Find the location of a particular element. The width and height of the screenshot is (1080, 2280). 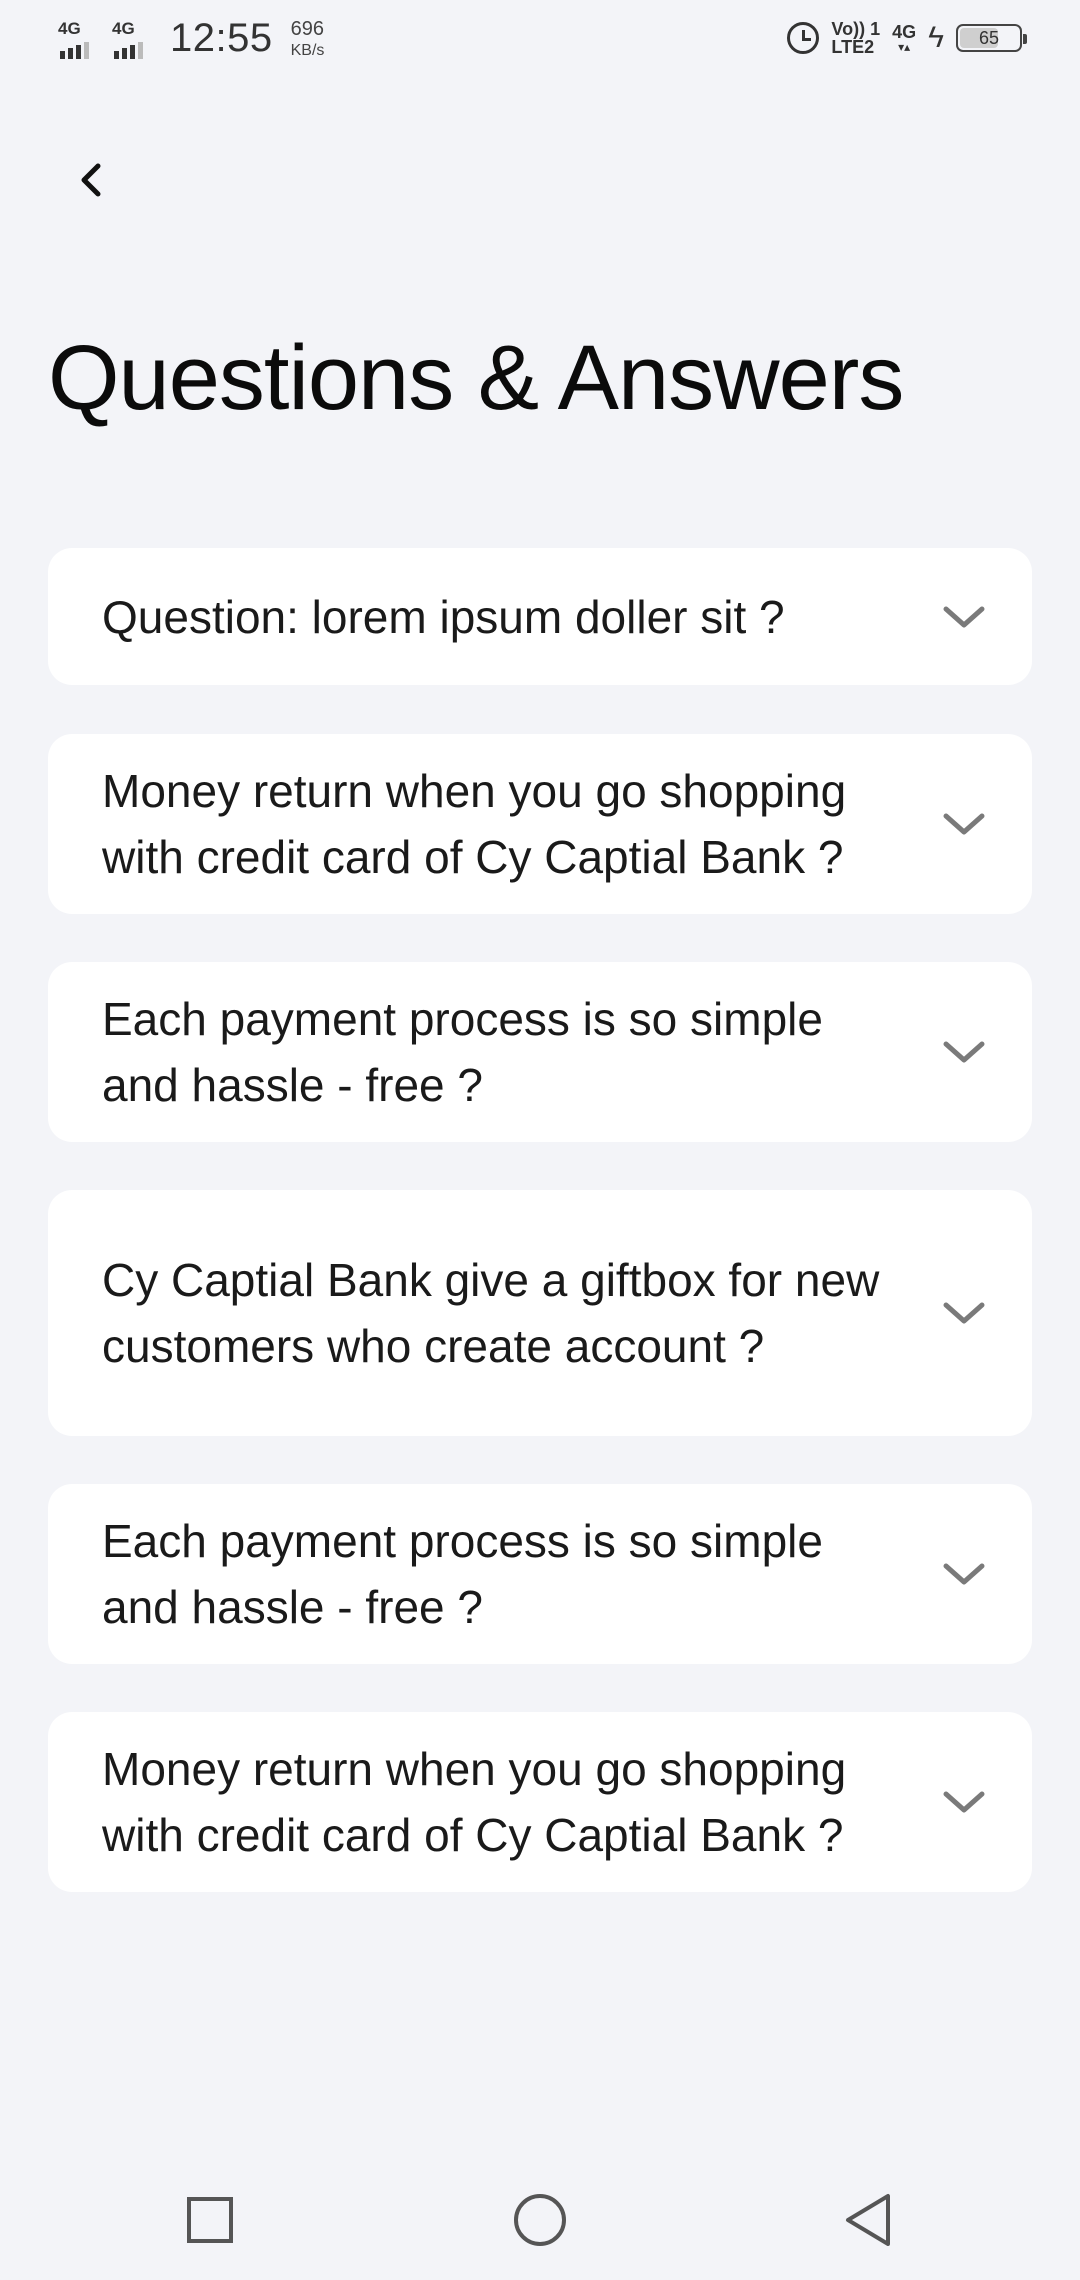

system-back-button is located at coordinates (868, 2220).